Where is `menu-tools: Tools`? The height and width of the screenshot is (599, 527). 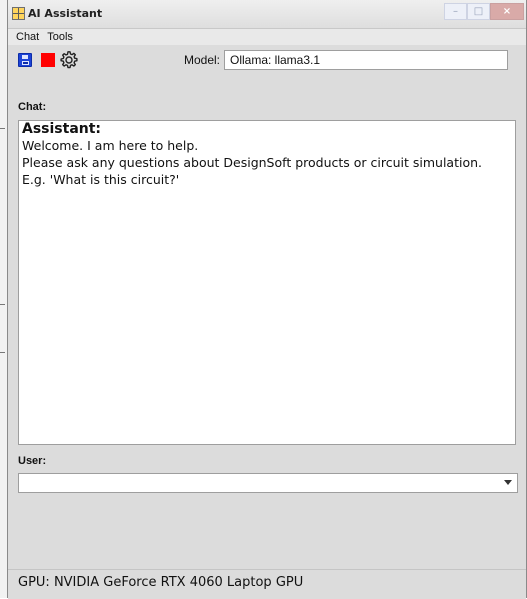 menu-tools: Tools is located at coordinates (60, 37).